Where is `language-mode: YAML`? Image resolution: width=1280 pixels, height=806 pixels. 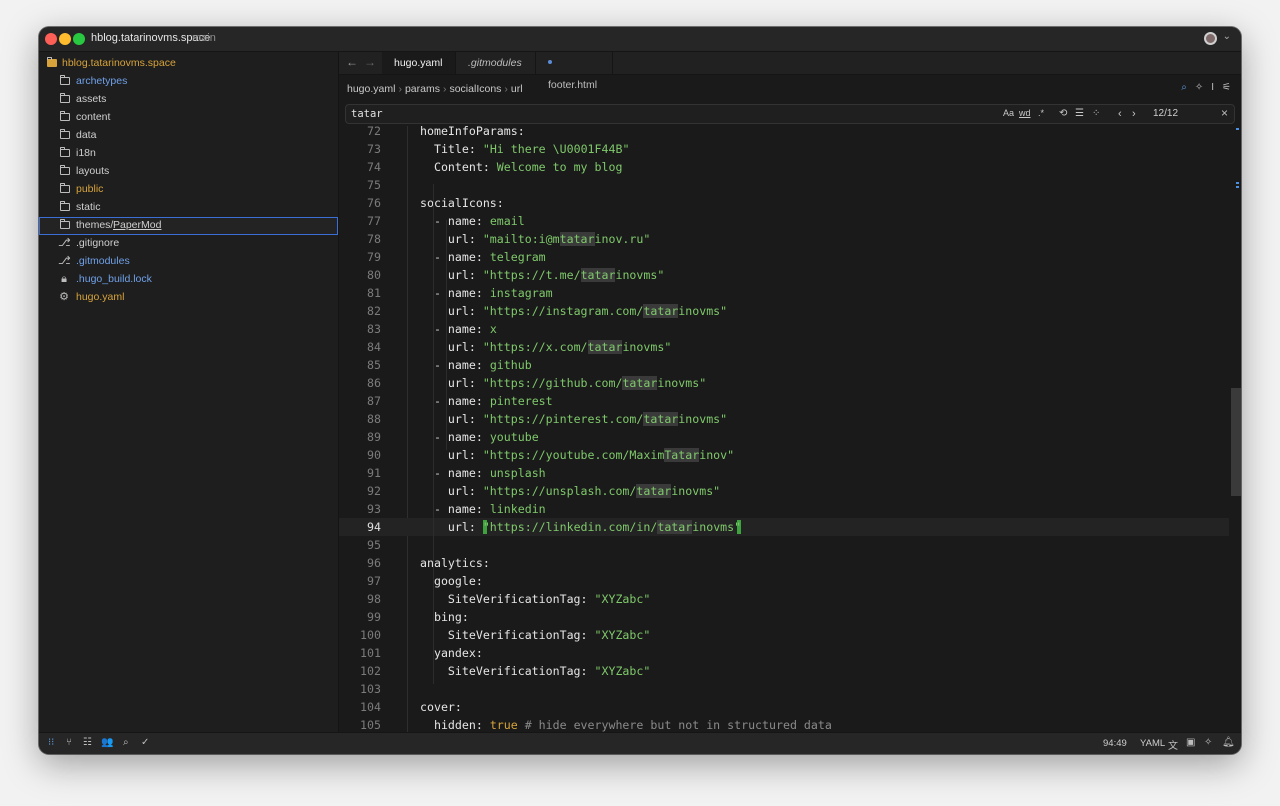 language-mode: YAML is located at coordinates (1152, 743).